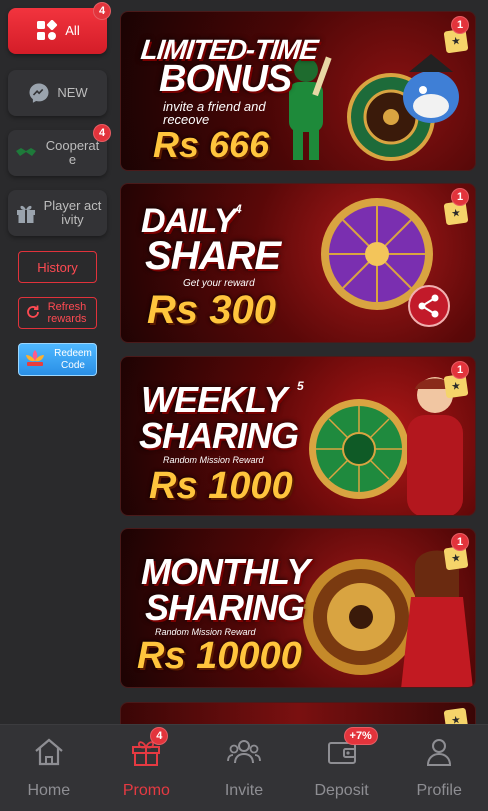  I want to click on nav-promo-badge: 4, so click(159, 736).